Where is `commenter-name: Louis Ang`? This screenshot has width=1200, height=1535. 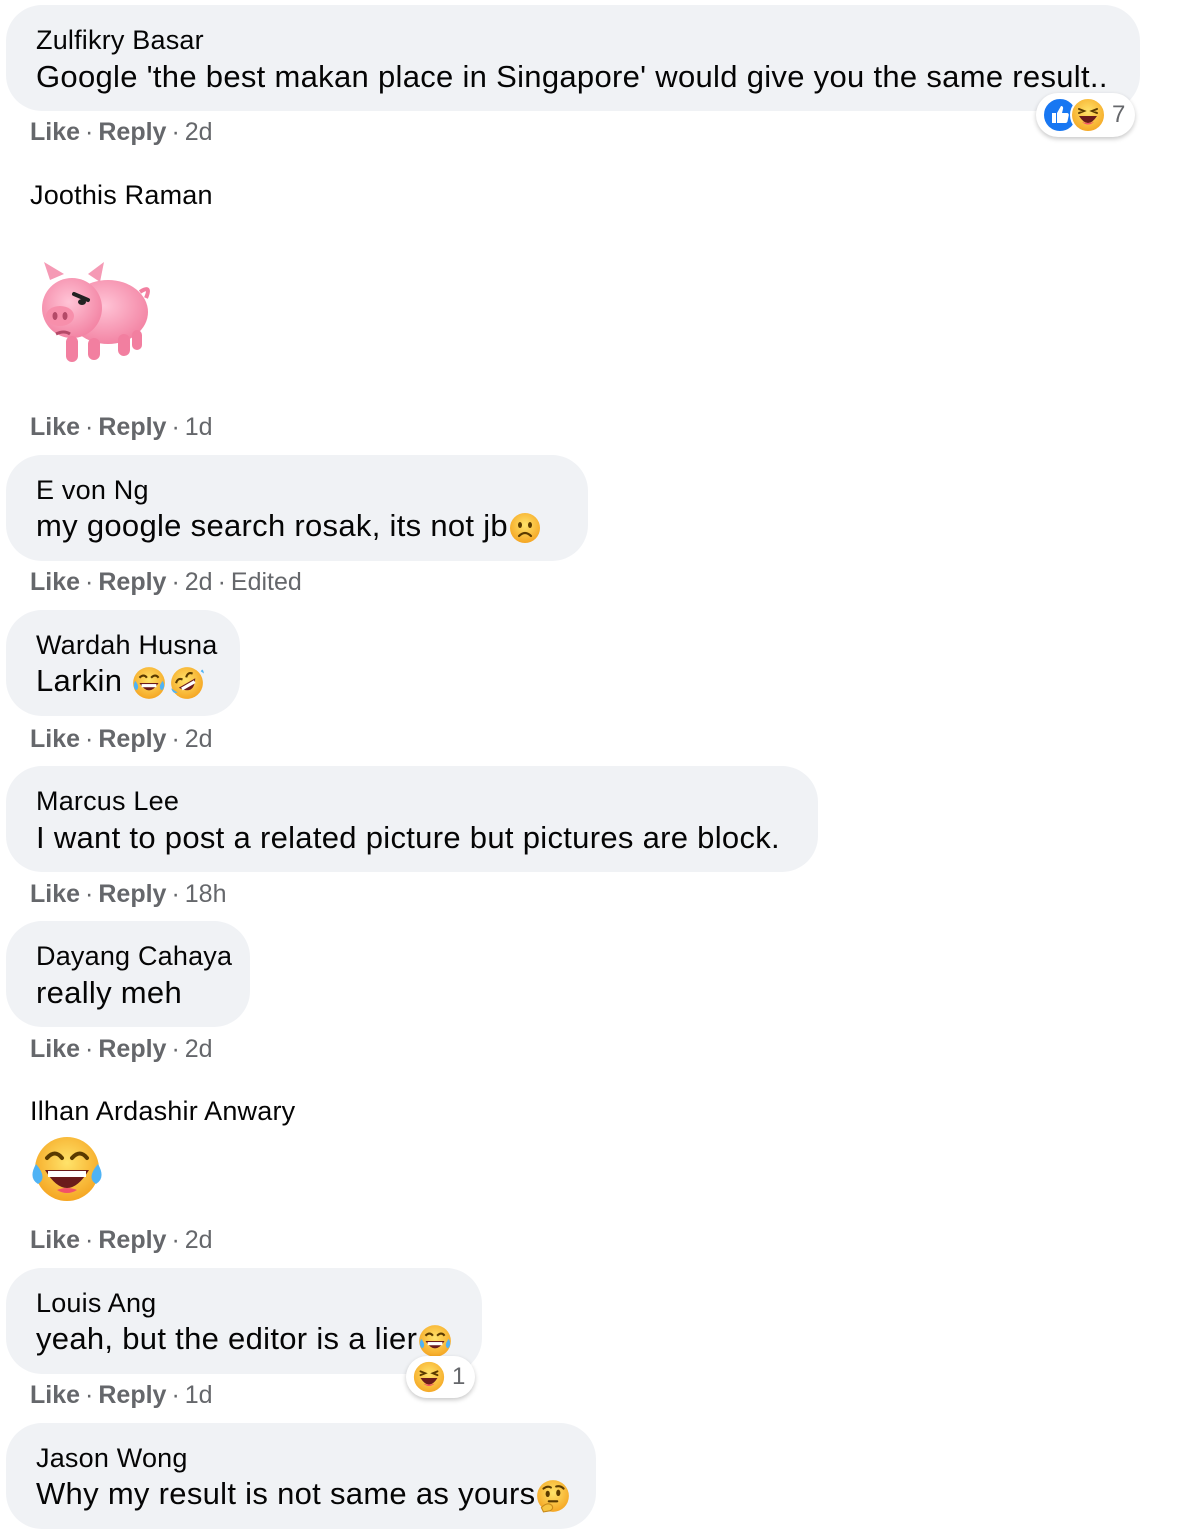
commenter-name: Louis Ang is located at coordinates (96, 1303).